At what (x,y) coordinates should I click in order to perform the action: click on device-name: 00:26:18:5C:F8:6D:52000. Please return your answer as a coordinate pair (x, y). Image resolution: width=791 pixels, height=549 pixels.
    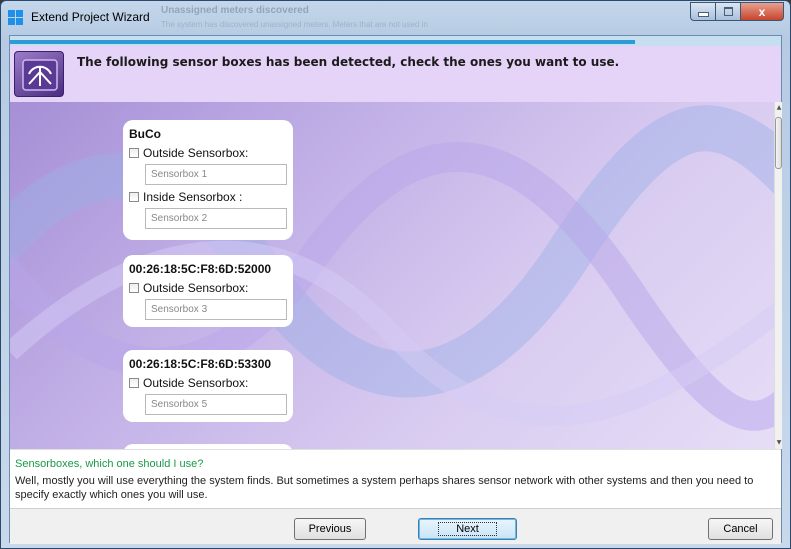
    Looking at the image, I should click on (200, 269).